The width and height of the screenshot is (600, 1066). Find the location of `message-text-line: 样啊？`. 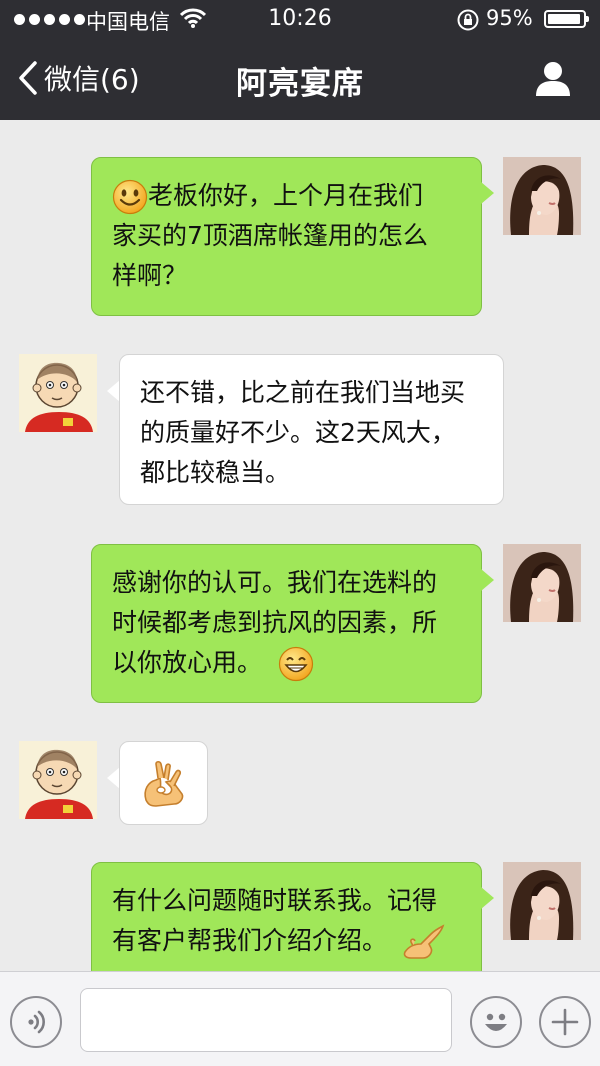

message-text-line: 样啊？ is located at coordinates (150, 275).